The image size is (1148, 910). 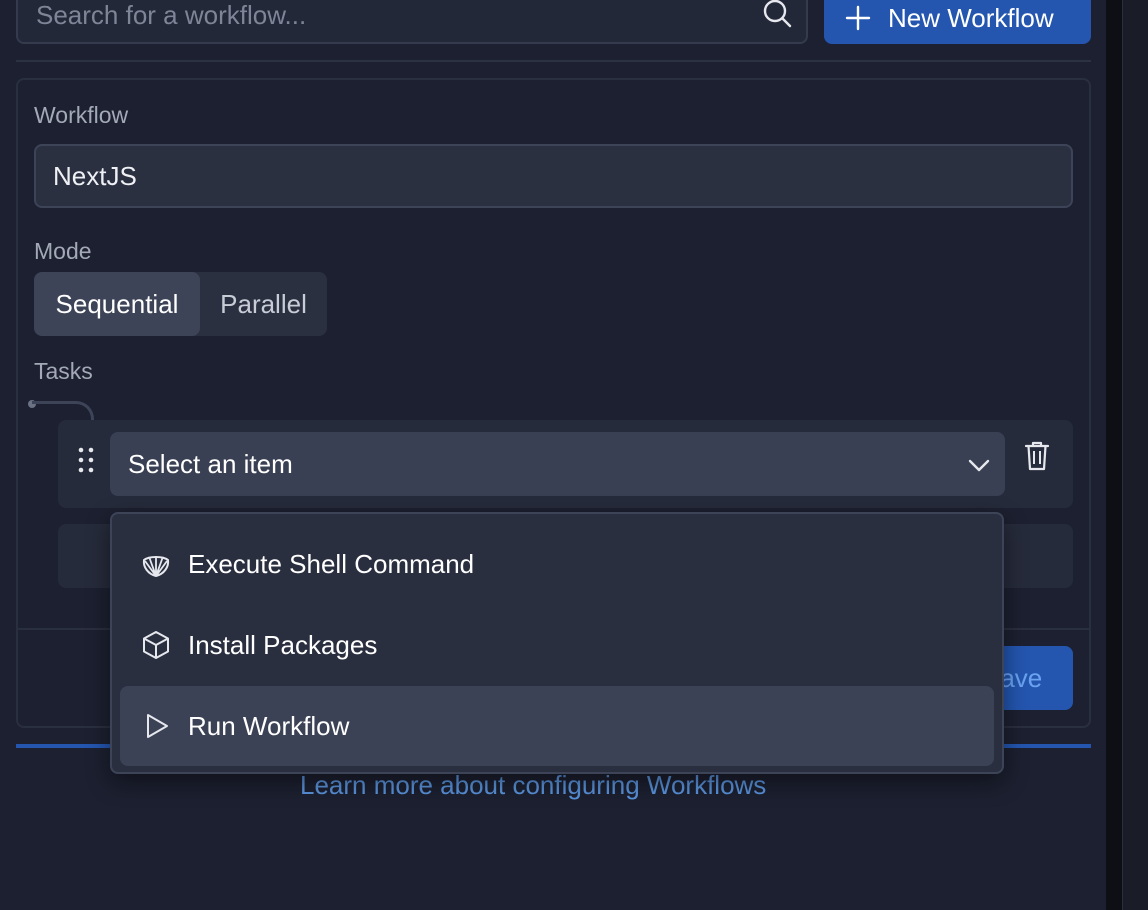 I want to click on play-icon, so click(x=157, y=726).